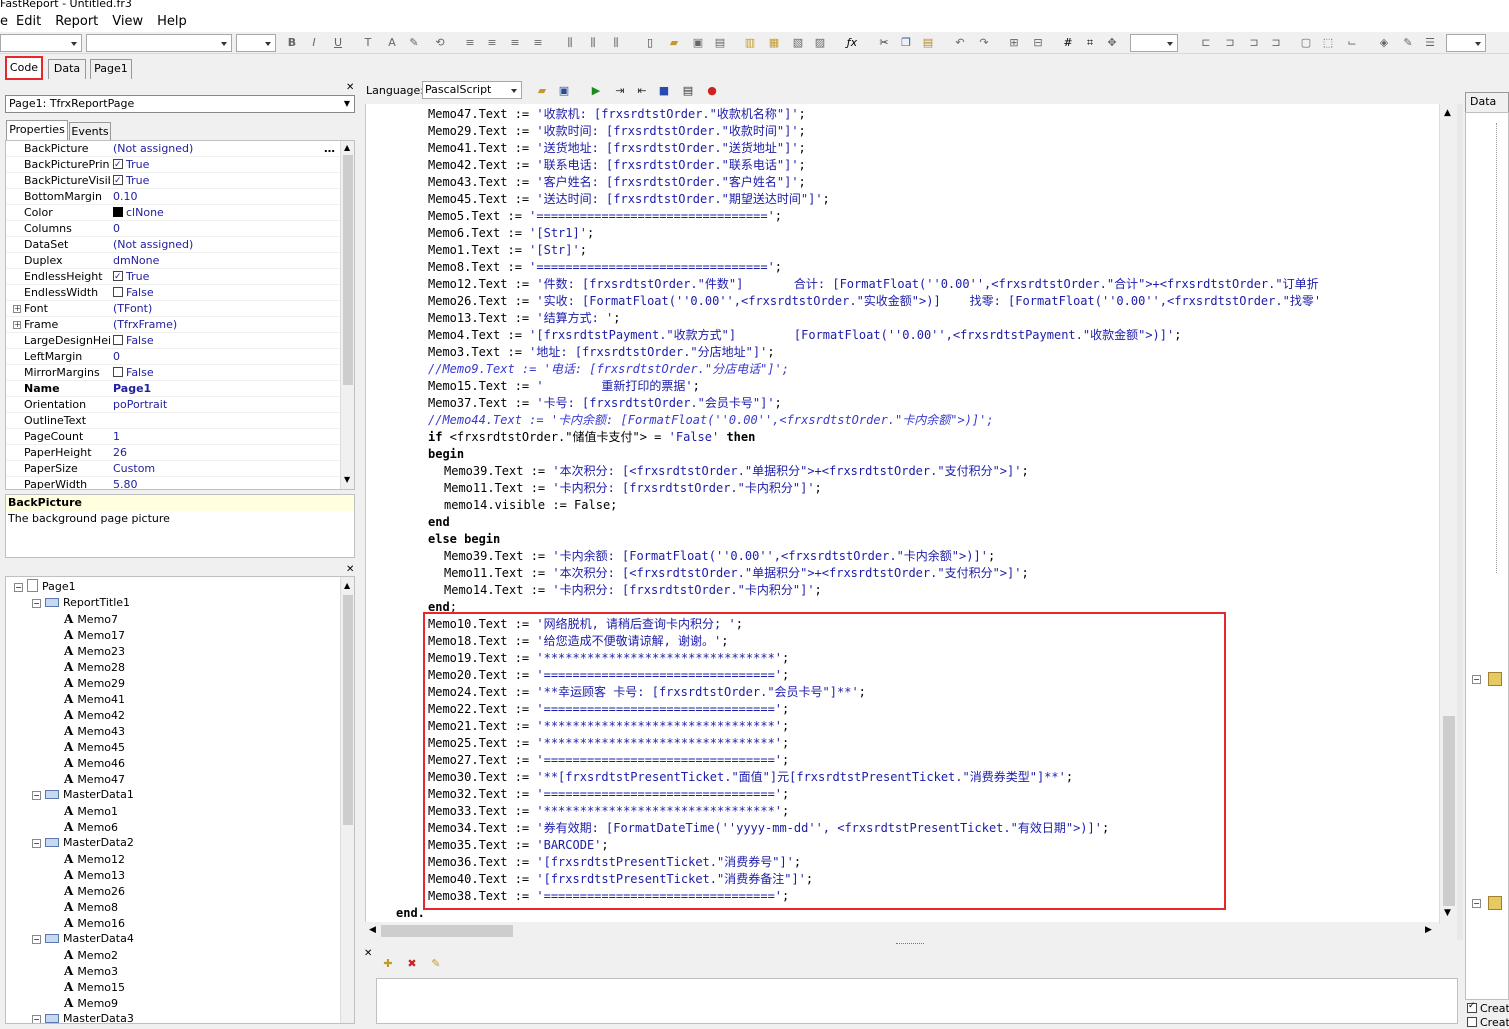  What do you see at coordinates (173, 277) in the screenshot?
I see `property-row: EndlessHeight True` at bounding box center [173, 277].